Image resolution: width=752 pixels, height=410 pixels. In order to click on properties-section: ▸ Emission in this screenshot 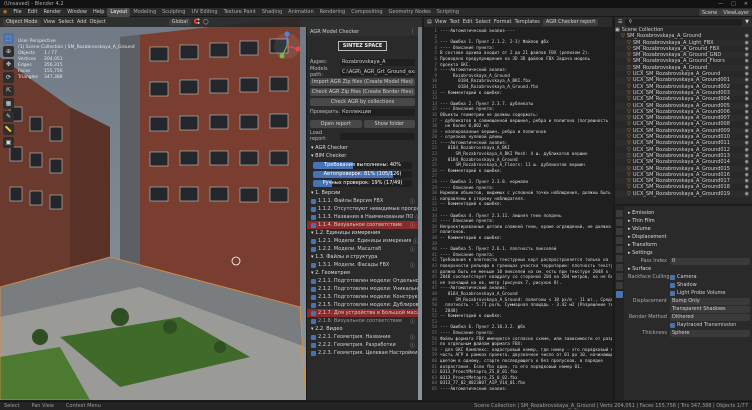, I will do `click(689, 213)`.